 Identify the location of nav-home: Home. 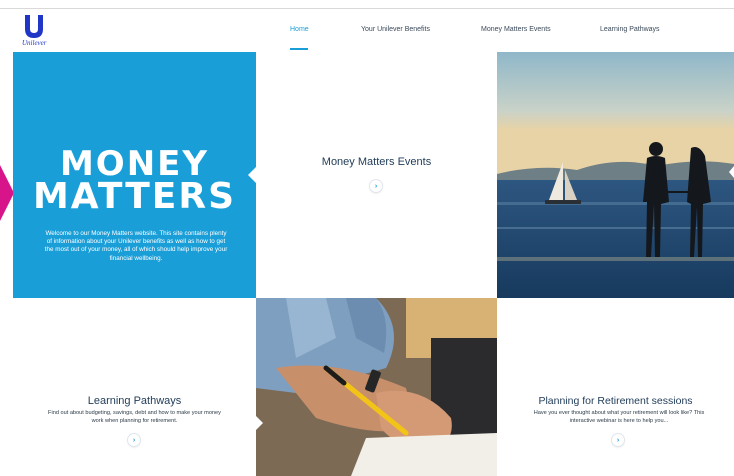
(299, 29).